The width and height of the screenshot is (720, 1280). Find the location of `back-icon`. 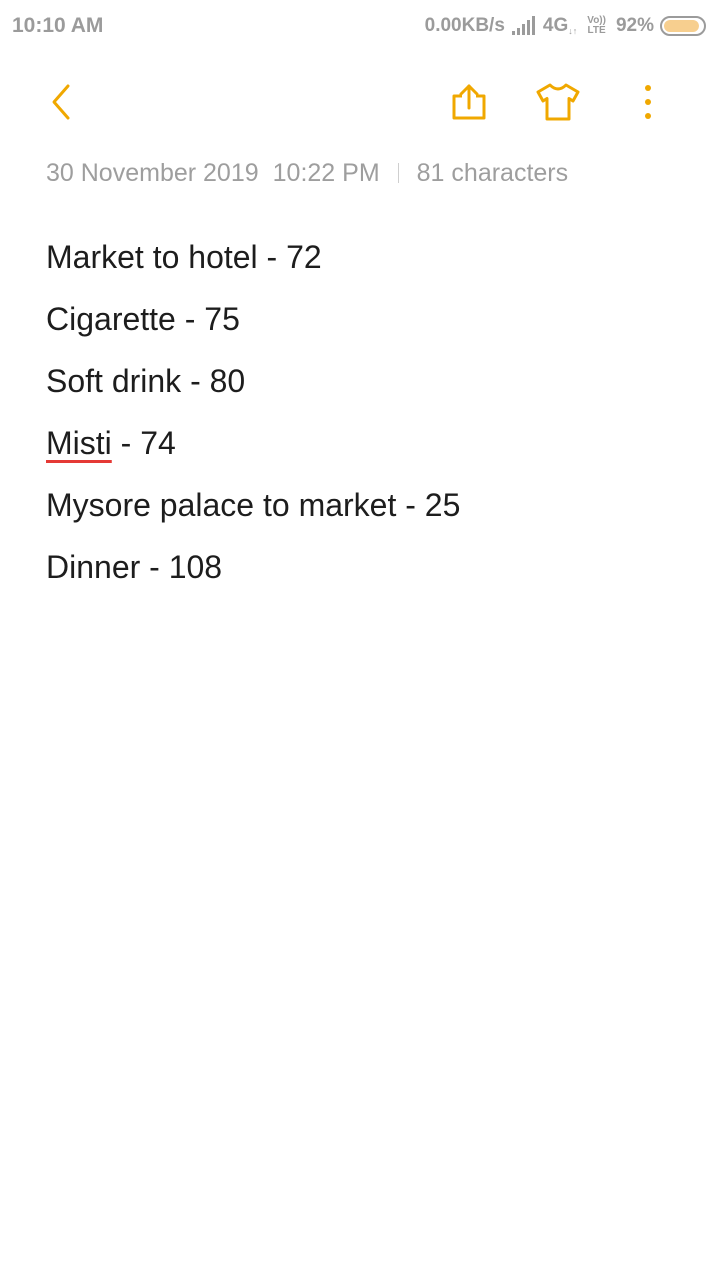

back-icon is located at coordinates (61, 102).